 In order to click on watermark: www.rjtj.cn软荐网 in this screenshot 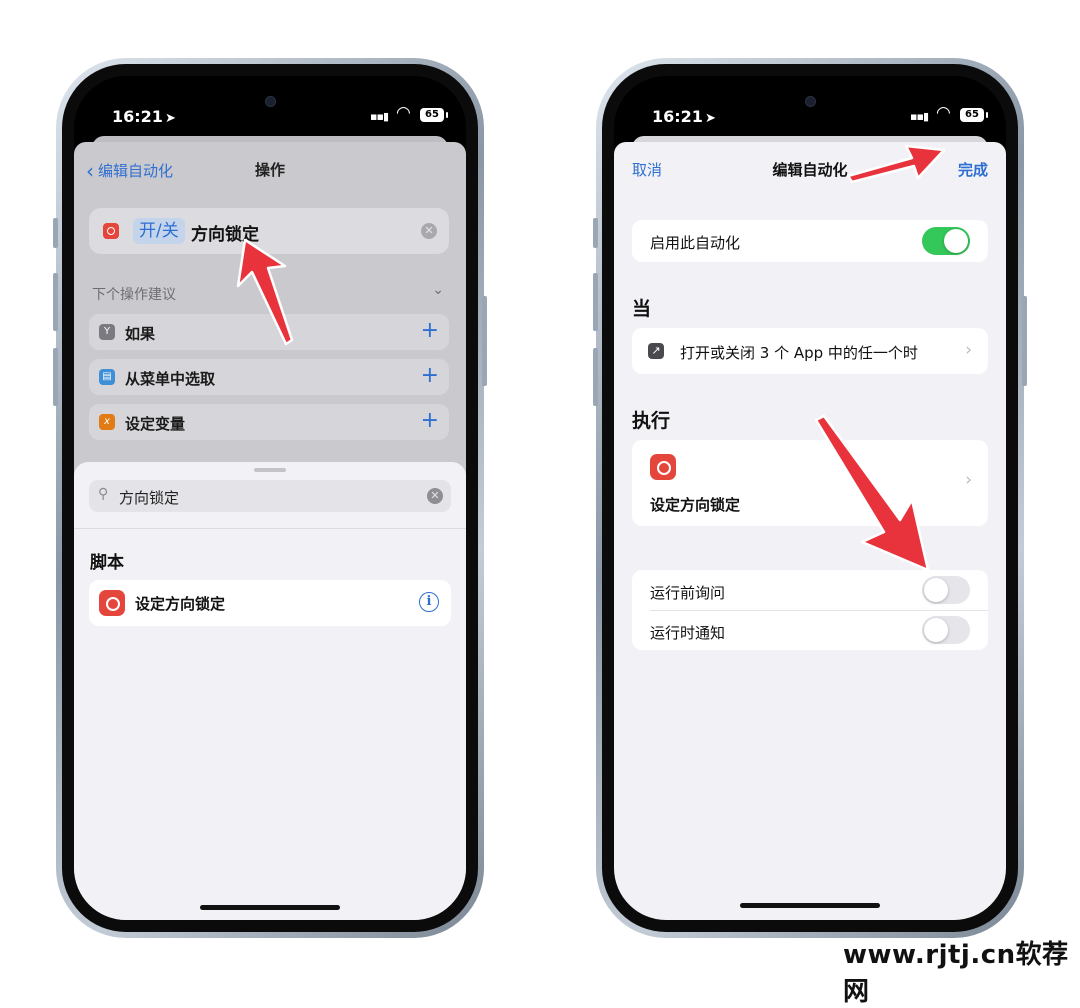, I will do `click(956, 973)`.